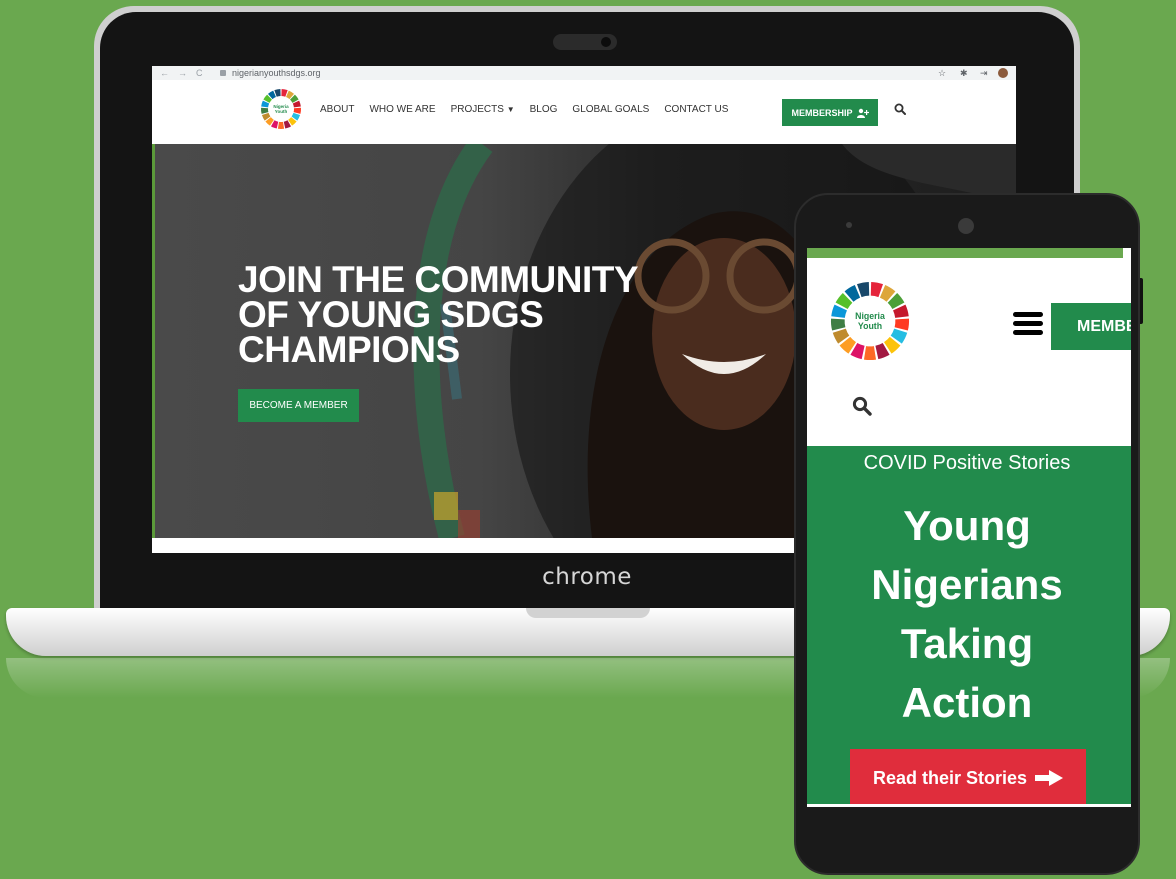 The width and height of the screenshot is (1176, 879). I want to click on profile-avatar, so click(1003, 73).